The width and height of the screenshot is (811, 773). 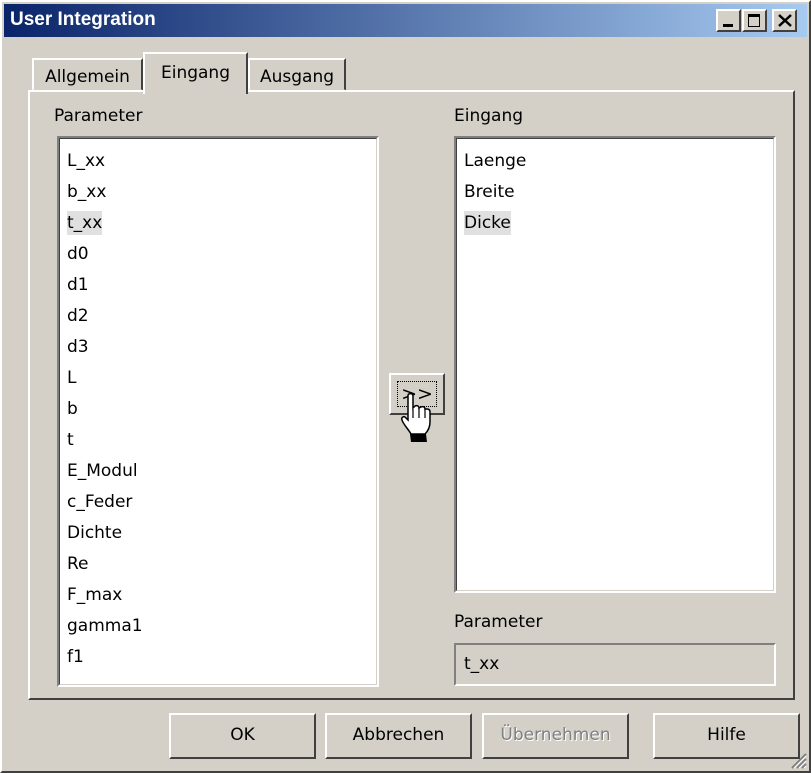 I want to click on parameter-list-item-label: b, so click(x=72, y=409).